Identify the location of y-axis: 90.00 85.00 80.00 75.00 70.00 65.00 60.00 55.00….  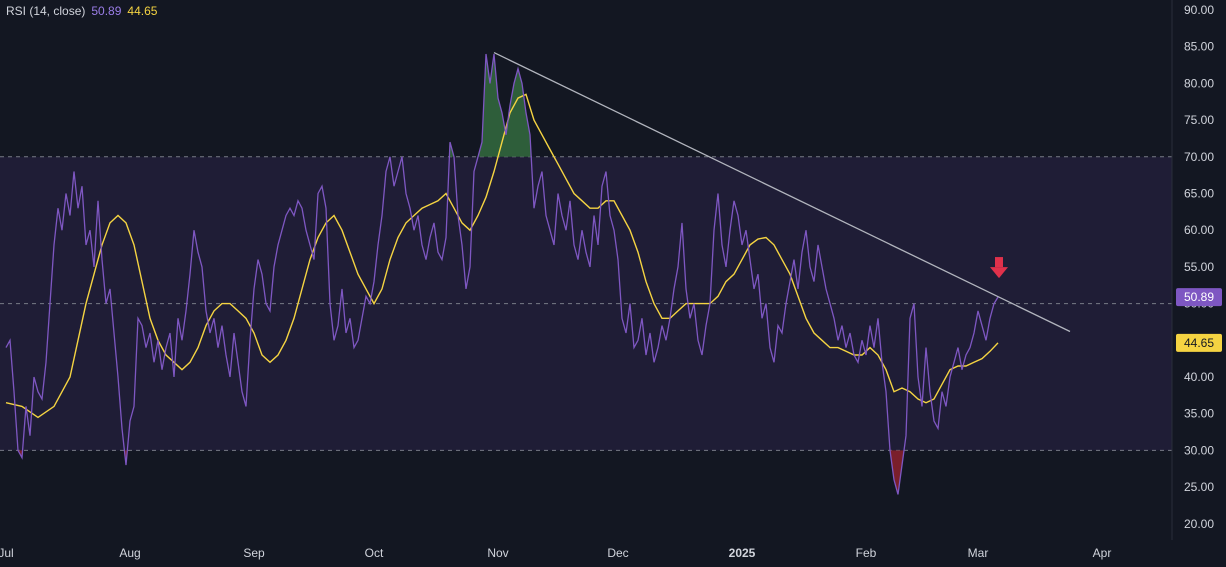
(1199, 267).